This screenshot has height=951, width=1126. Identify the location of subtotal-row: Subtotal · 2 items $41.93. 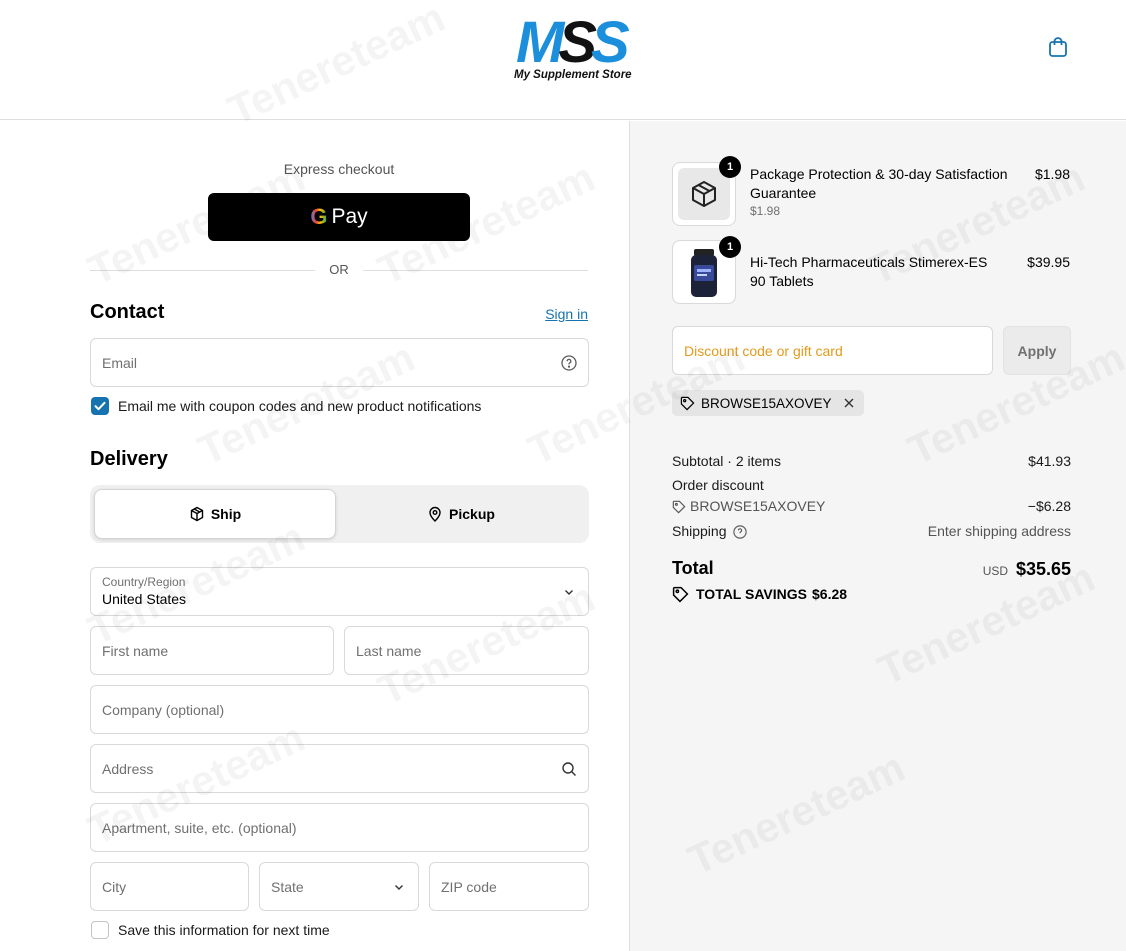
(871, 461).